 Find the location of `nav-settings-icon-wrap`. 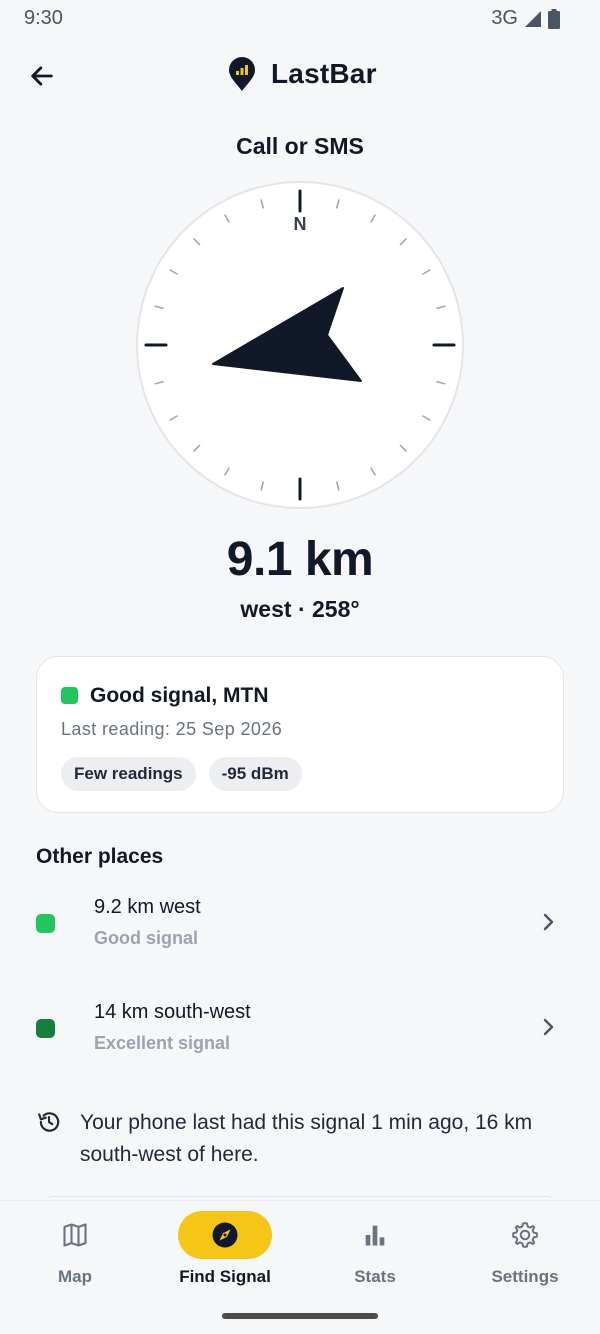

nav-settings-icon-wrap is located at coordinates (525, 1235).